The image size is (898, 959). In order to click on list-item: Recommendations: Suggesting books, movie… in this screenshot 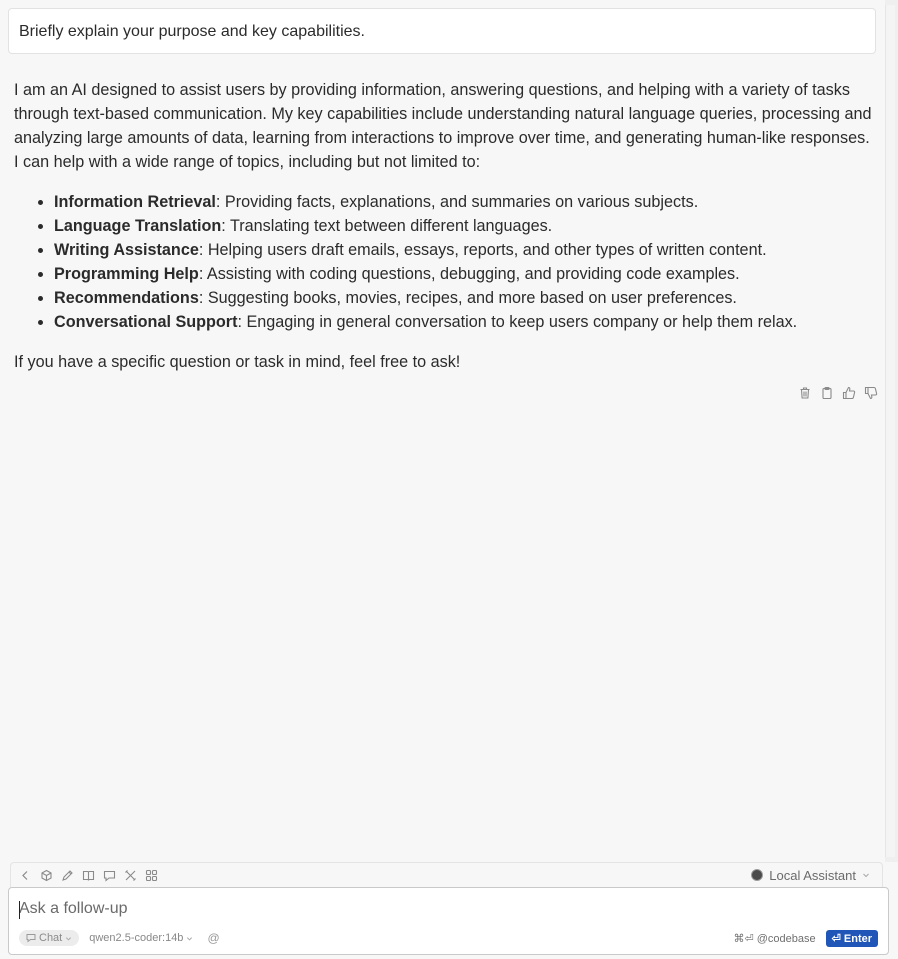, I will do `click(464, 298)`.